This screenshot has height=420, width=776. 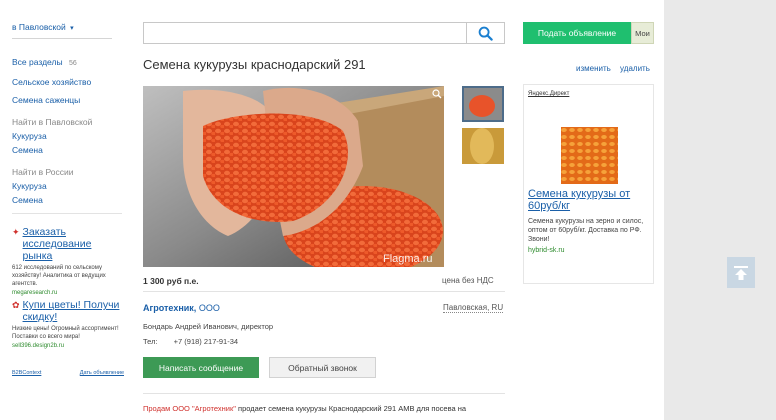 What do you see at coordinates (68, 136) in the screenshot?
I see `local-corn-link: Кукуруза` at bounding box center [68, 136].